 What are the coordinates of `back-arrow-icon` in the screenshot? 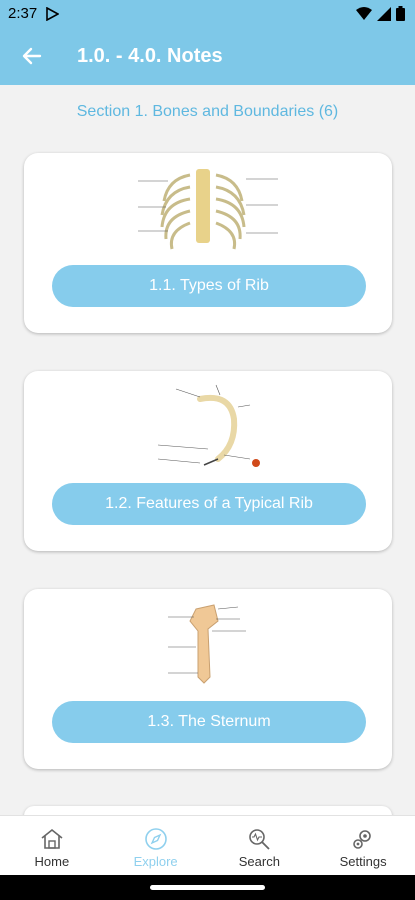 It's located at (32, 56).